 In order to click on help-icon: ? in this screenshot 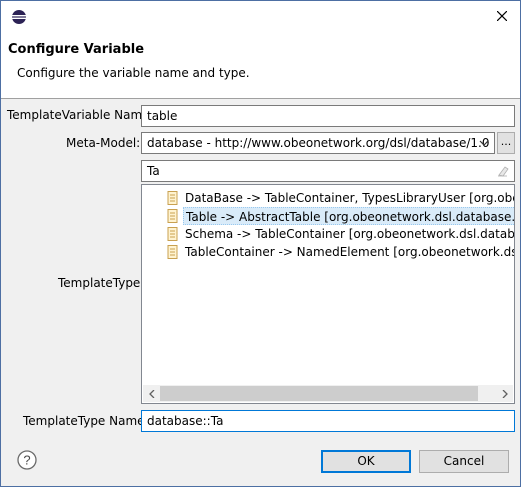, I will do `click(27, 460)`.